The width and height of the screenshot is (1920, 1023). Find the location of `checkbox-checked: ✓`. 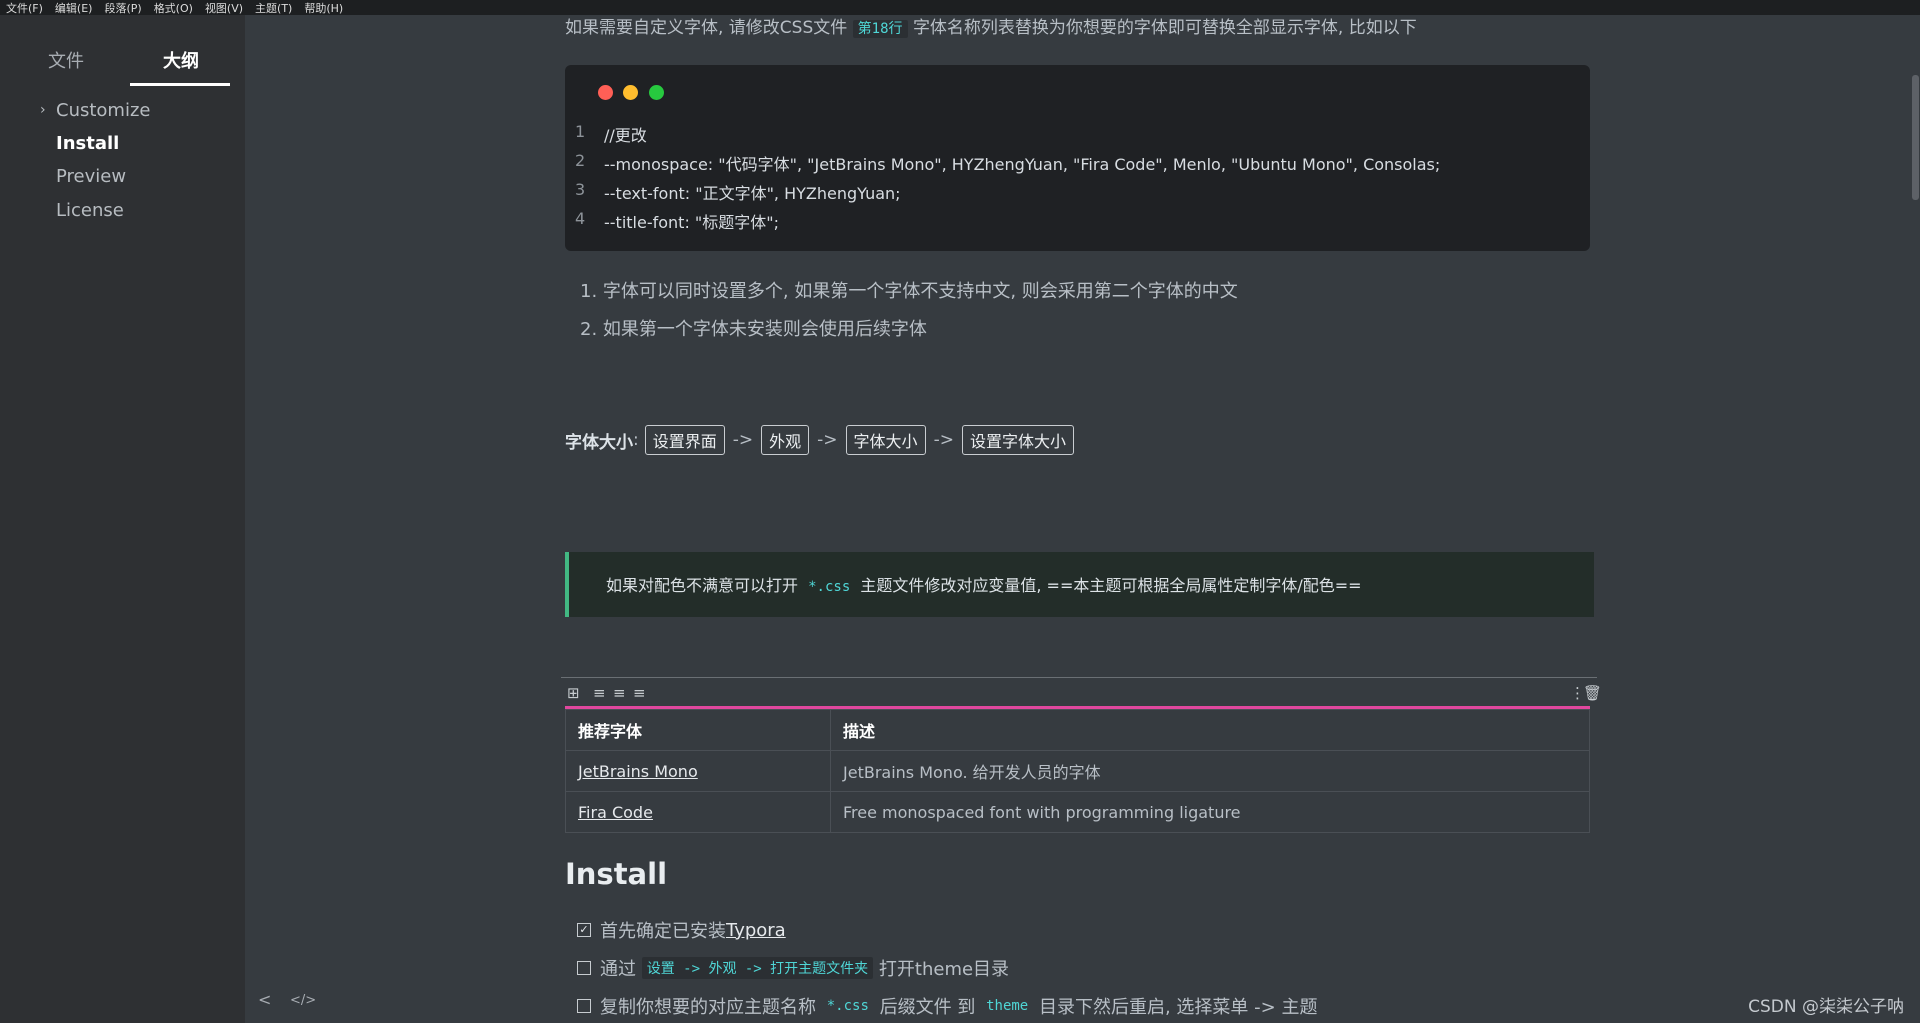

checkbox-checked: ✓ is located at coordinates (584, 930).